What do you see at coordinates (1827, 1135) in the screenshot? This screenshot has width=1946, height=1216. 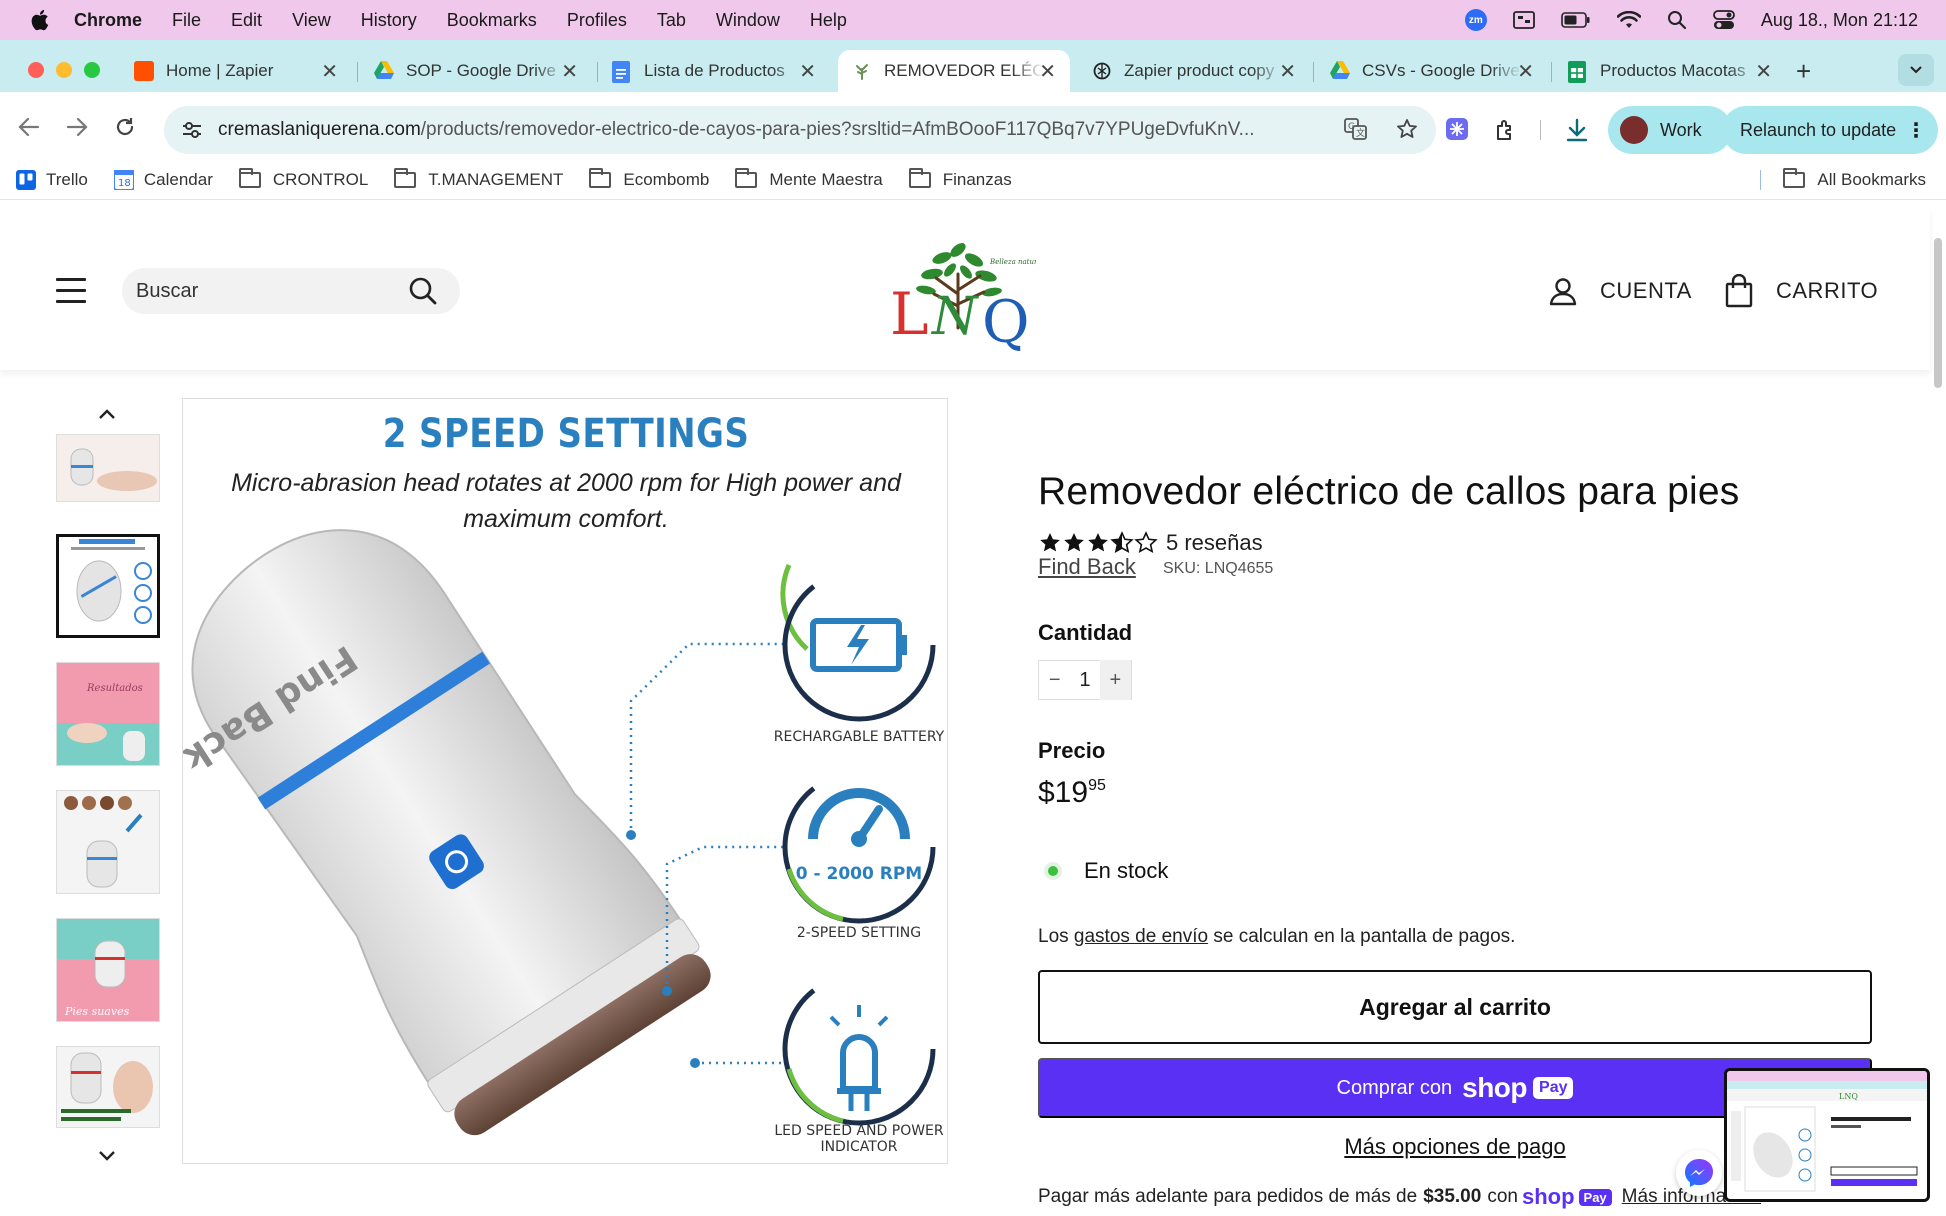 I see `screenshot-preview-thumbnail: LNQ` at bounding box center [1827, 1135].